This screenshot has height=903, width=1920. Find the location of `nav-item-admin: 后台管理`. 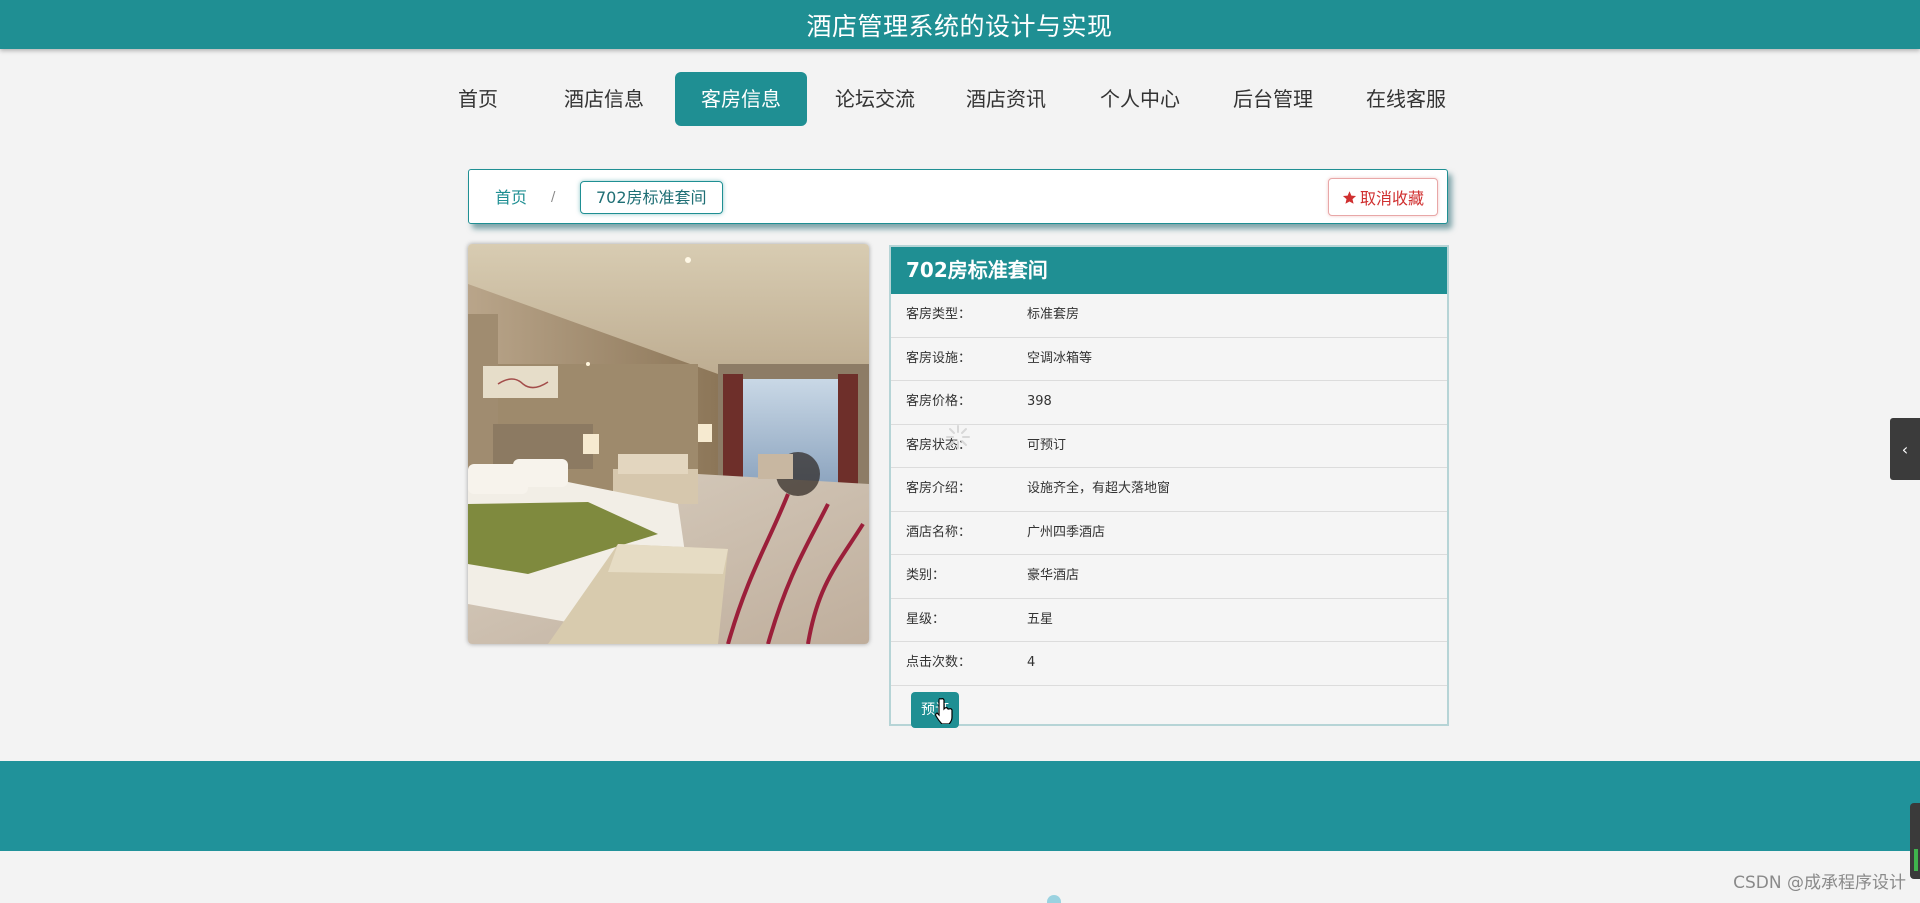

nav-item-admin: 后台管理 is located at coordinates (1273, 99).